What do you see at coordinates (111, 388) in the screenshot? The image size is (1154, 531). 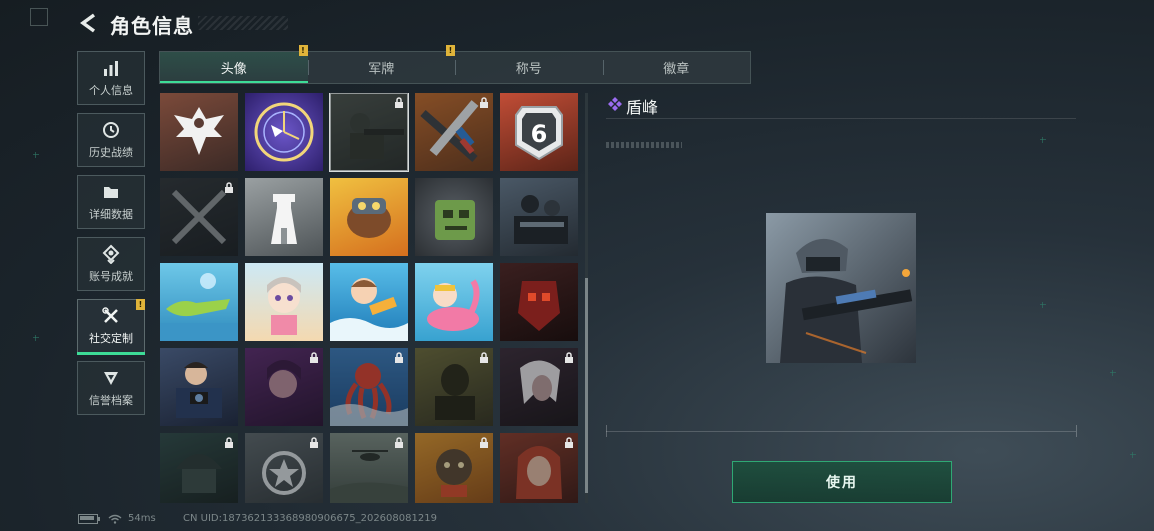 I see `nav-item-reputation: 信誉档案` at bounding box center [111, 388].